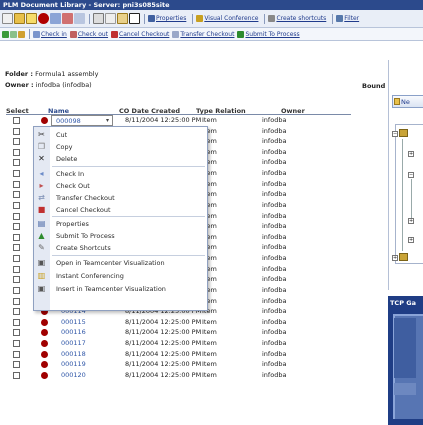  Describe the element at coordinates (107, 120) in the screenshot. I see `chevron-down-icon: ▾` at that location.